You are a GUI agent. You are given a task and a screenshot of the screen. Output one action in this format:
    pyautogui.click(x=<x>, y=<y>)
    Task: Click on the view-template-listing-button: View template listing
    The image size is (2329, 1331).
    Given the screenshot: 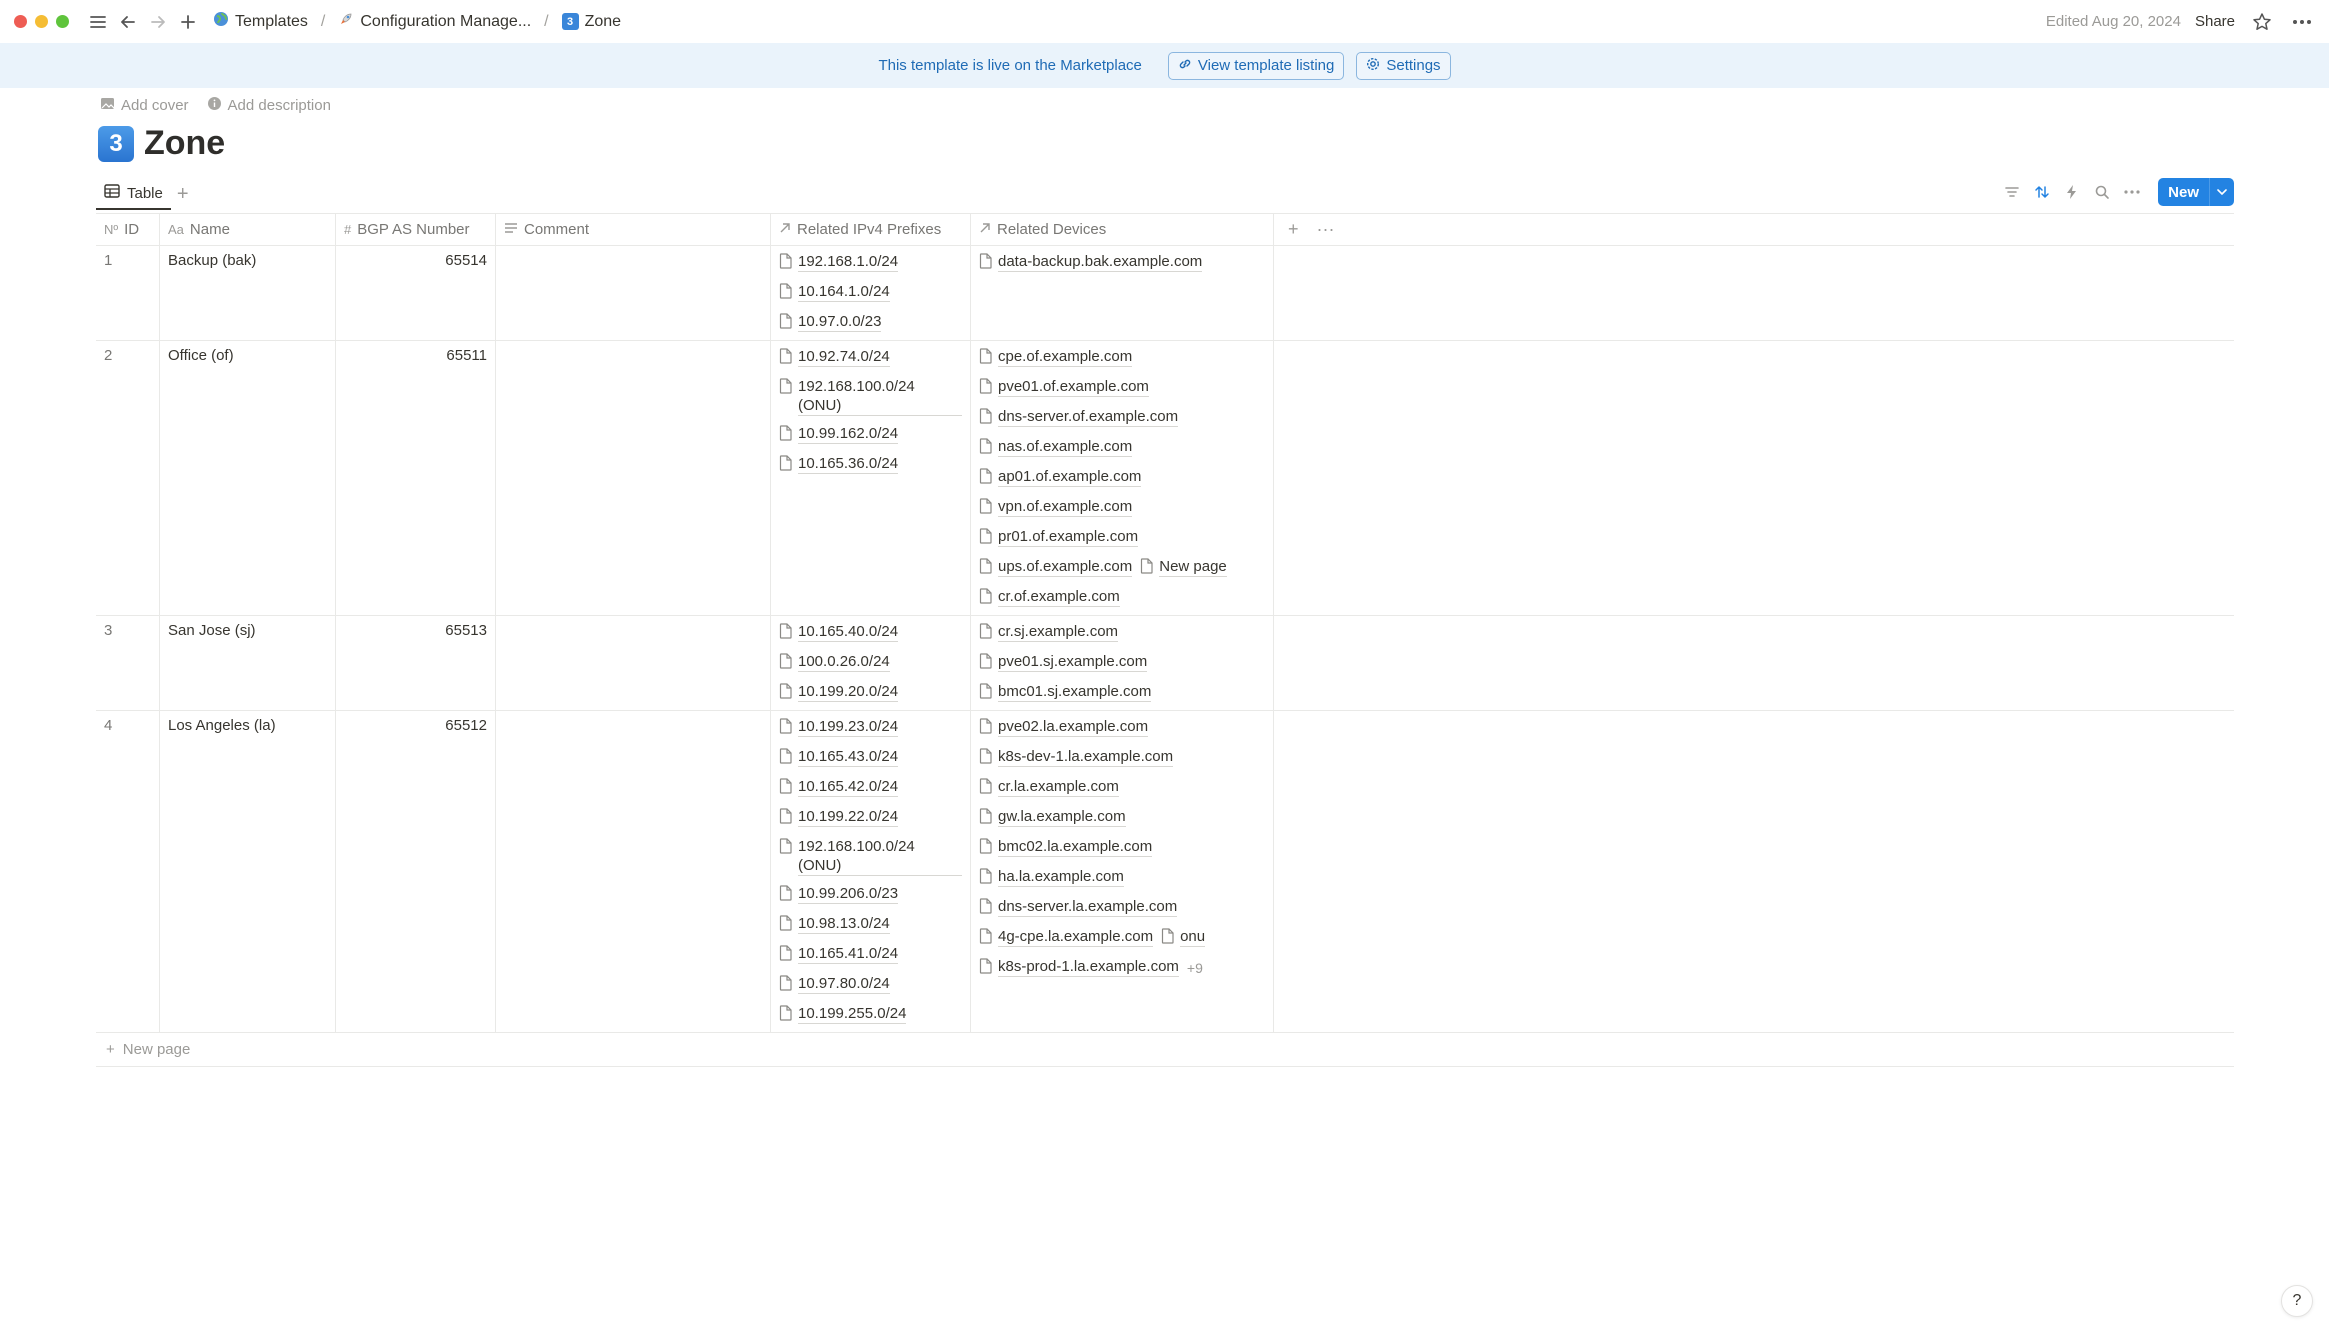 What is the action you would take?
    pyautogui.click(x=1256, y=65)
    